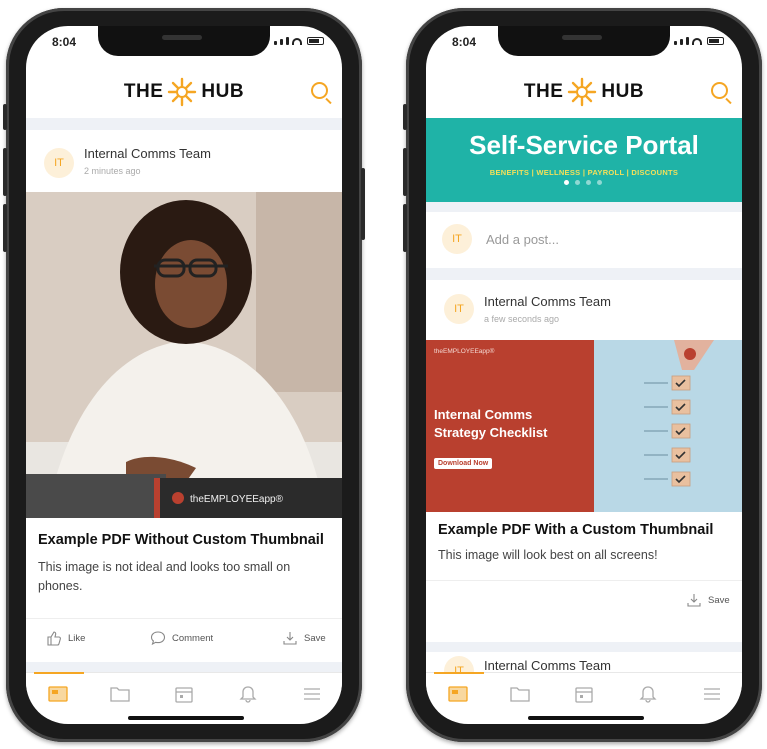  I want to click on comment-button: Comment, so click(181, 638).